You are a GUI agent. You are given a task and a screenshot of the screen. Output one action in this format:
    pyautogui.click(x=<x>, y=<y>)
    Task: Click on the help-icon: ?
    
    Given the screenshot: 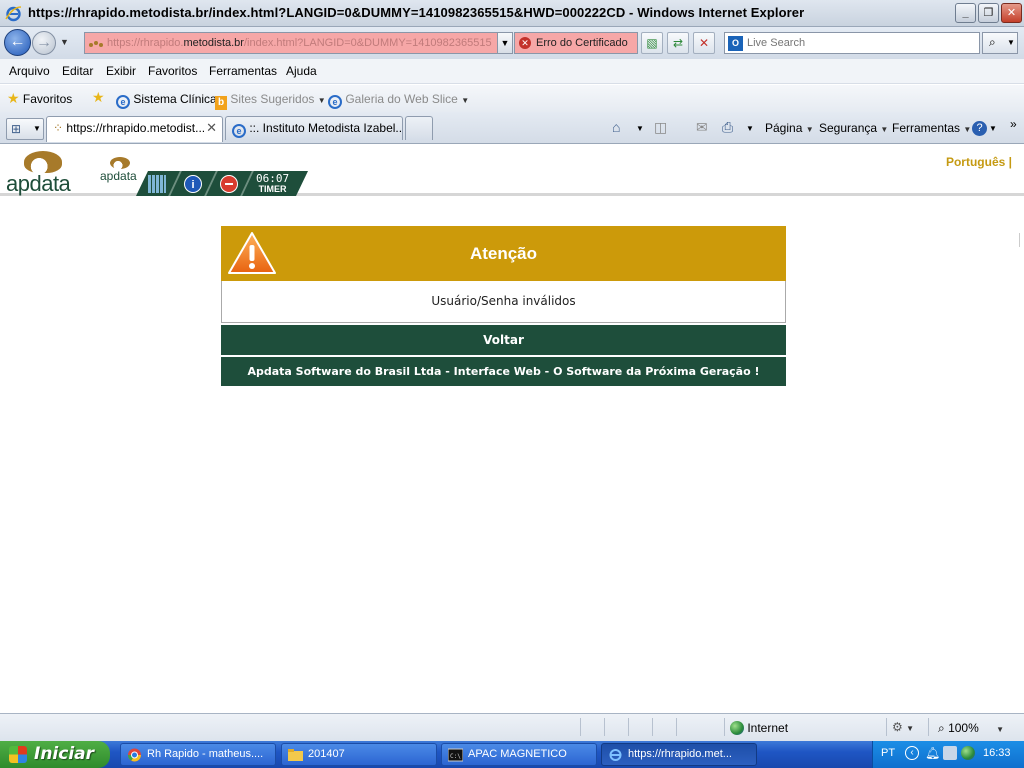 What is the action you would take?
    pyautogui.click(x=979, y=128)
    